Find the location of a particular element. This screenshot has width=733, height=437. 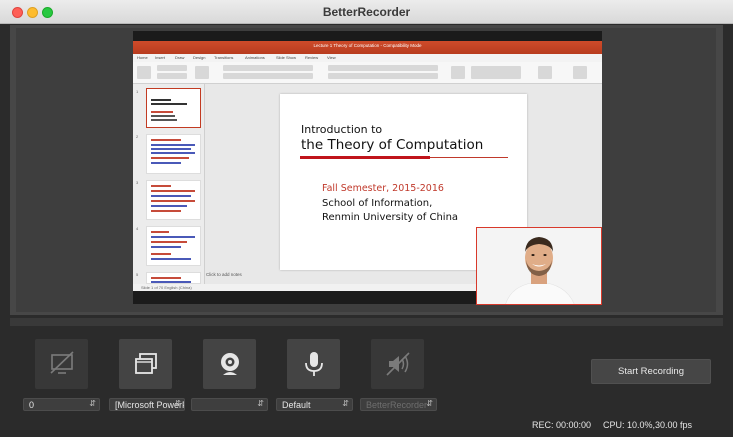

screen-source-button is located at coordinates (61, 364).